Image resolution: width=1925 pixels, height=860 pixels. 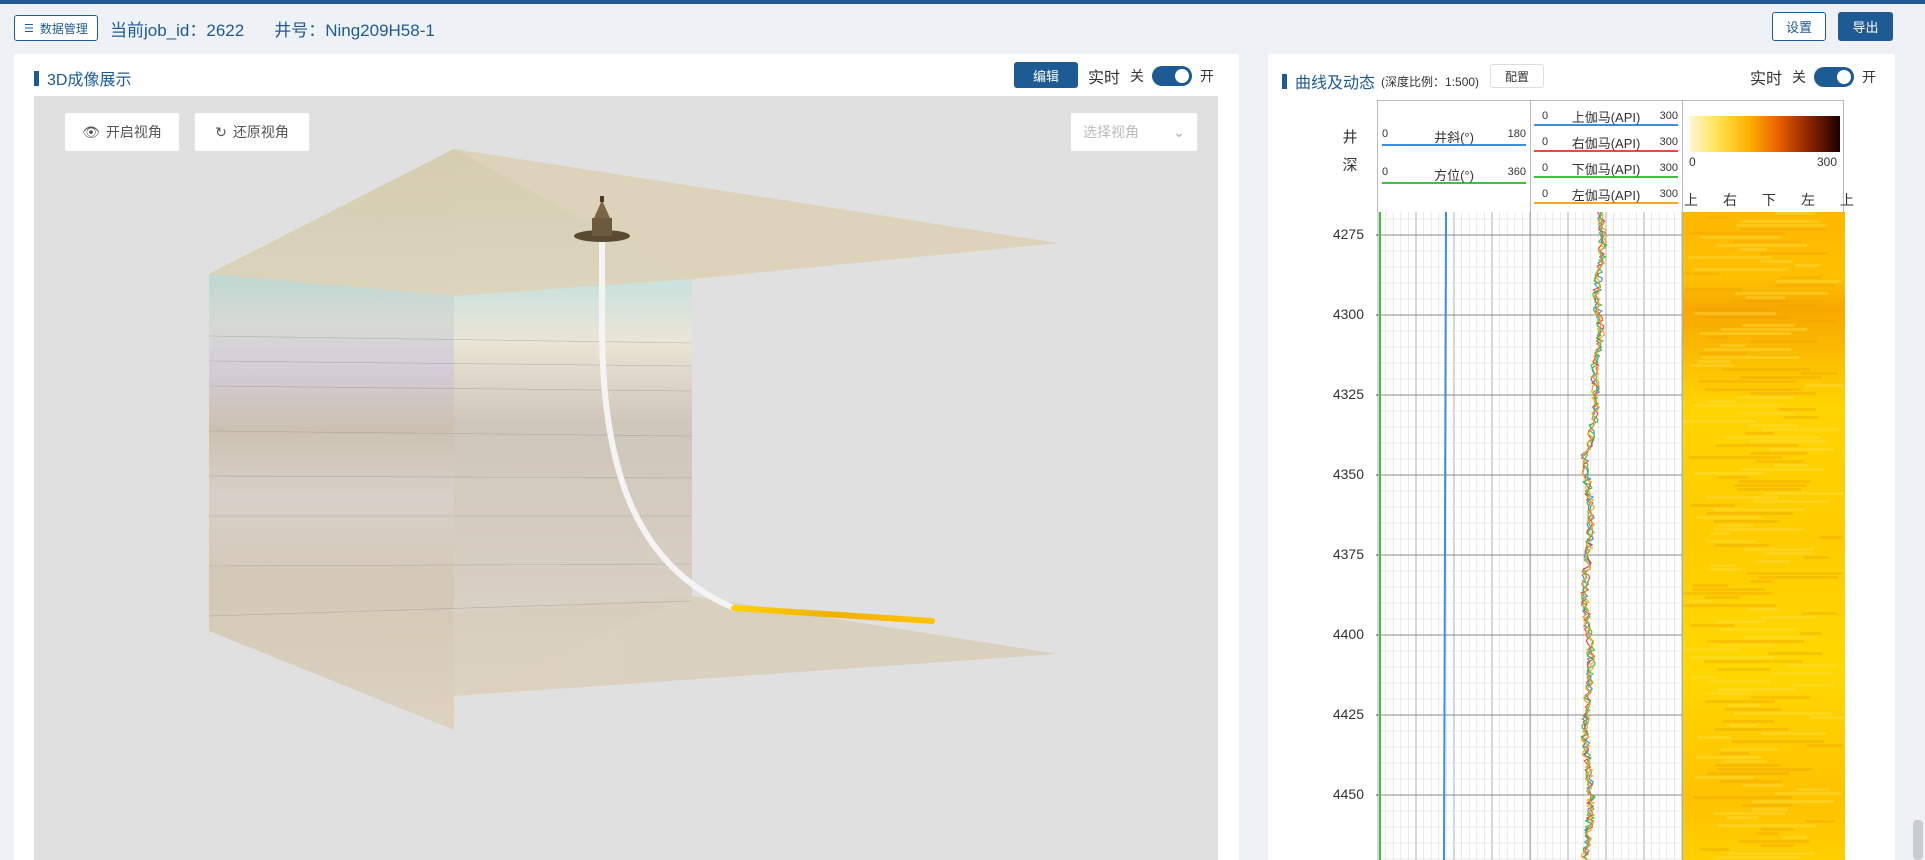 I want to click on depth-header: 井 深, so click(x=1350, y=152).